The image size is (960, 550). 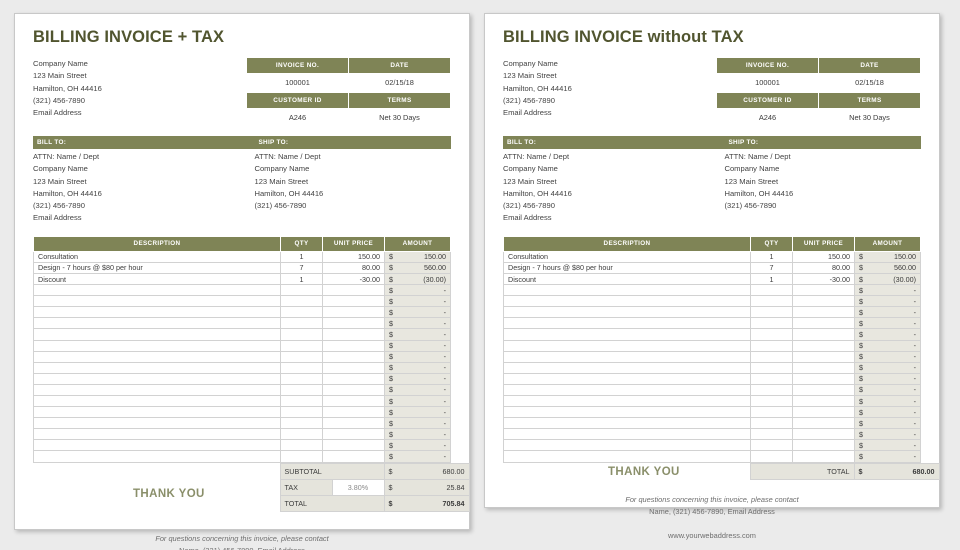 I want to click on meta-value-date: 02/15/18, so click(x=869, y=83).